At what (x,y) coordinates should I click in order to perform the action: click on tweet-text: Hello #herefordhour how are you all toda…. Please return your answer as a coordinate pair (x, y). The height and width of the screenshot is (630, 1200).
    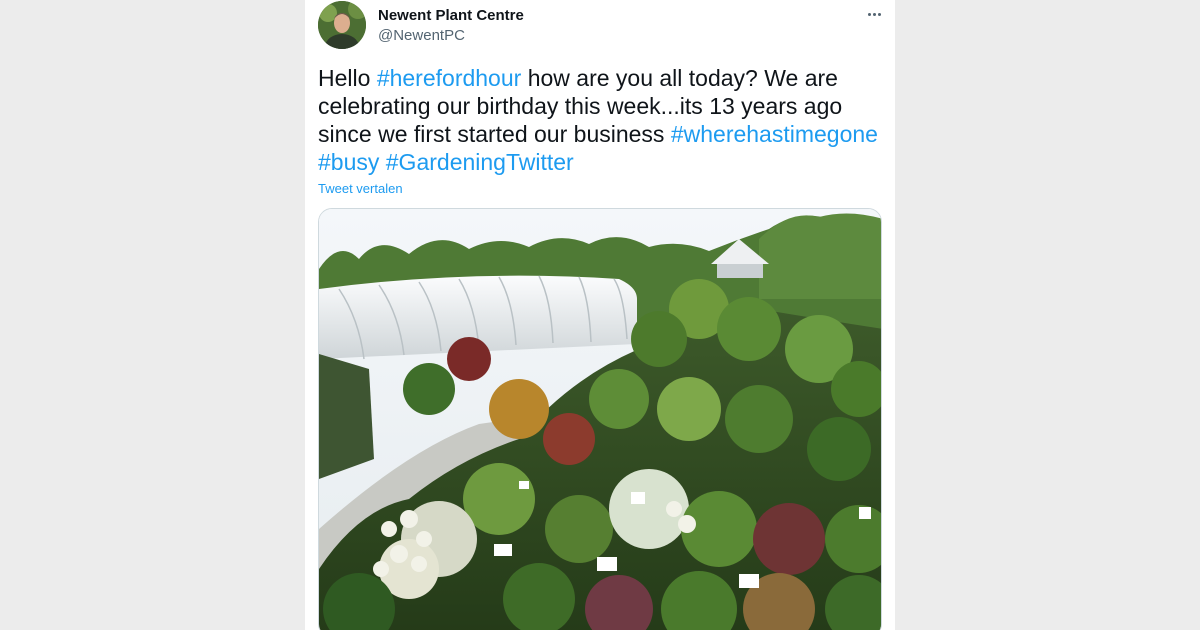
    Looking at the image, I should click on (603, 120).